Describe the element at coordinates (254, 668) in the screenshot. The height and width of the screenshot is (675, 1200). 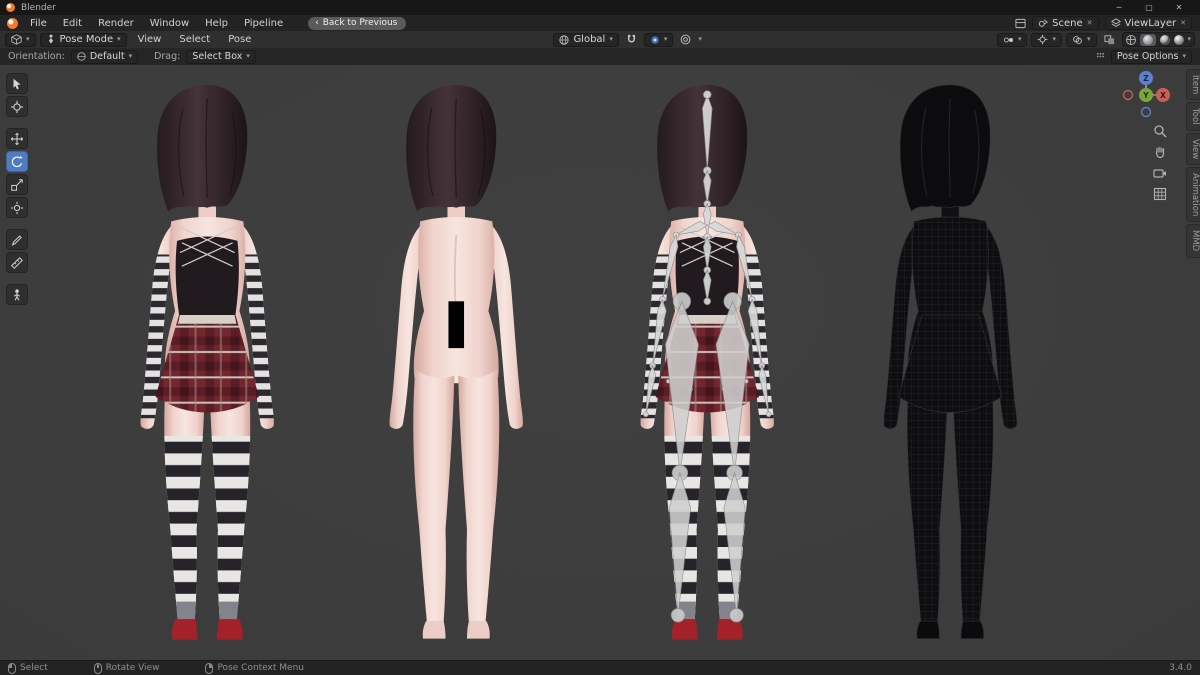
I see `hint-pose-context-menu: Pose Context Menu` at that location.